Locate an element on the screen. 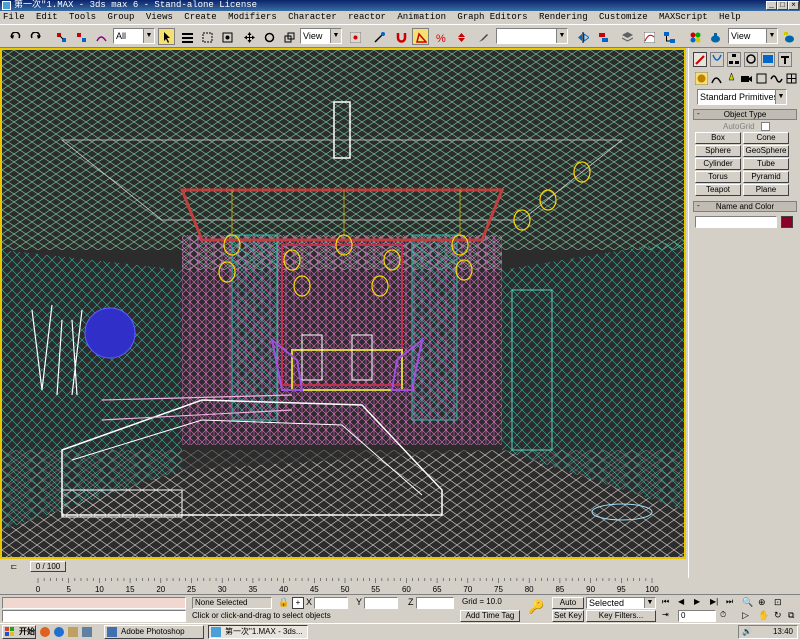 The width and height of the screenshot is (800, 640). object-name-field is located at coordinates (736, 222).